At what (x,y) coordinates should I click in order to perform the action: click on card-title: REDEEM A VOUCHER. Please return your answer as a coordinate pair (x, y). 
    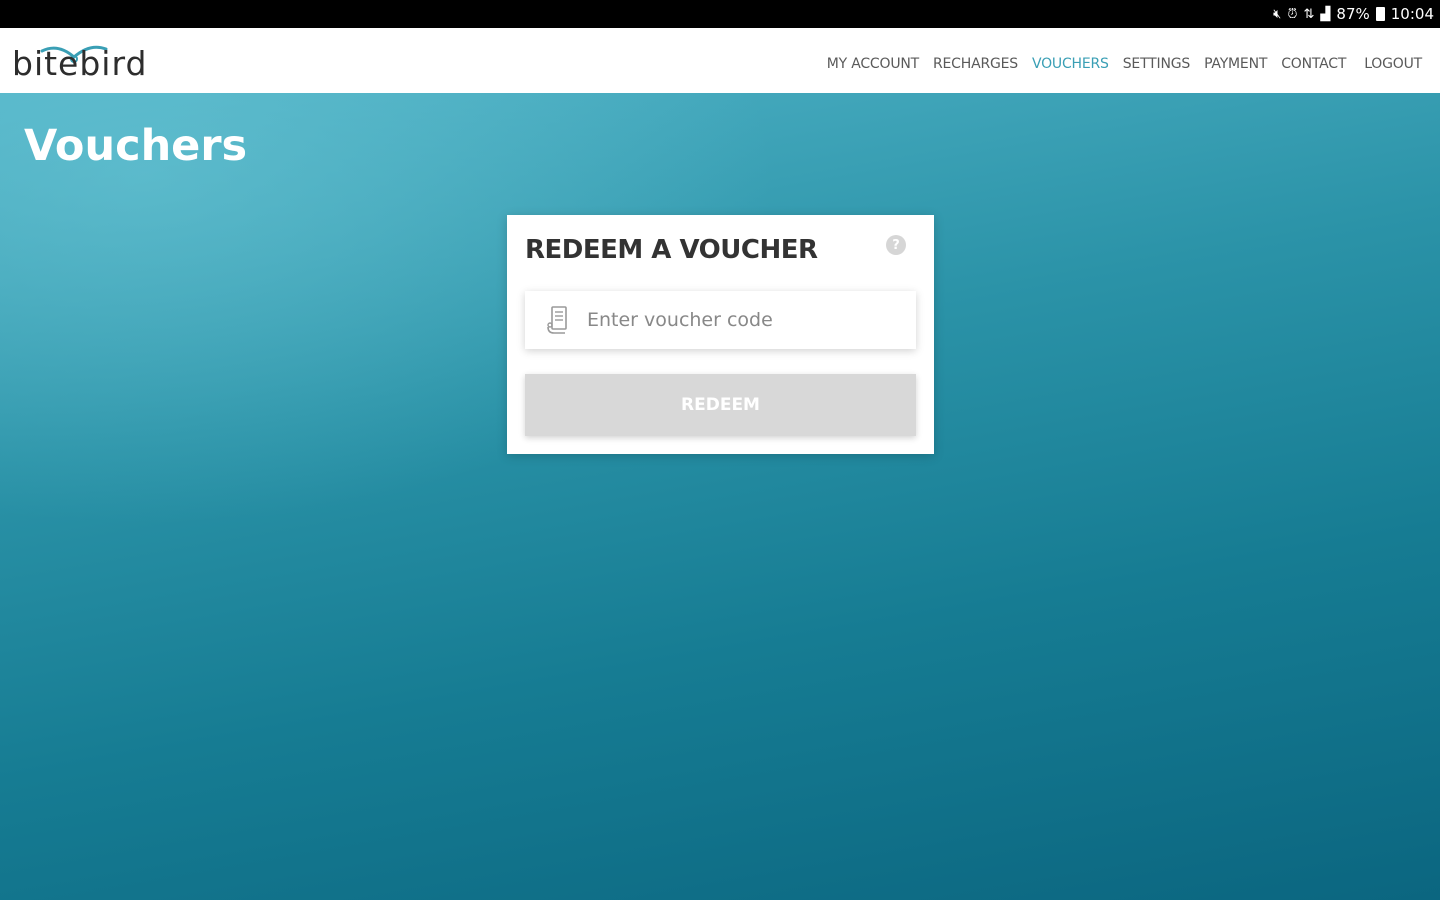
    Looking at the image, I should click on (671, 250).